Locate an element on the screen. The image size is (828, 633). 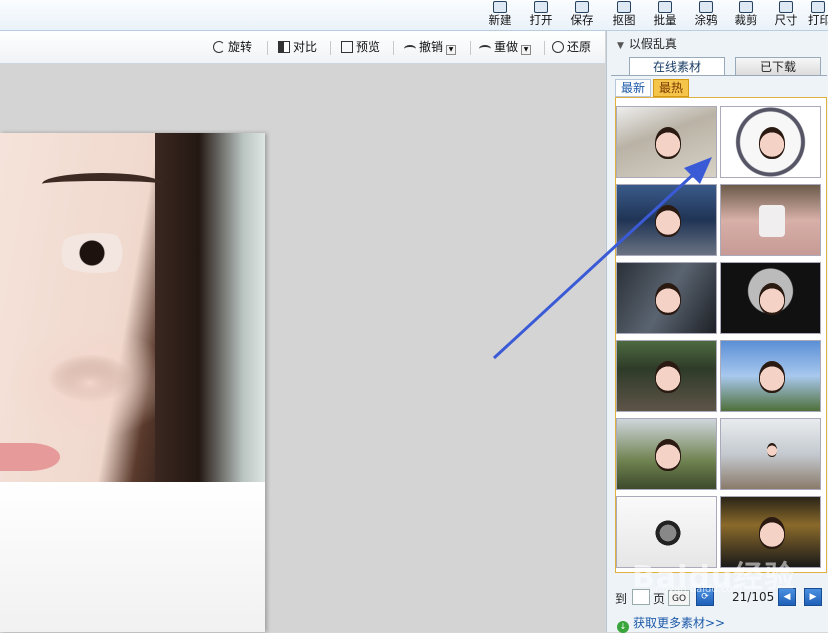
annotation-arrow is located at coordinates (602, 258).